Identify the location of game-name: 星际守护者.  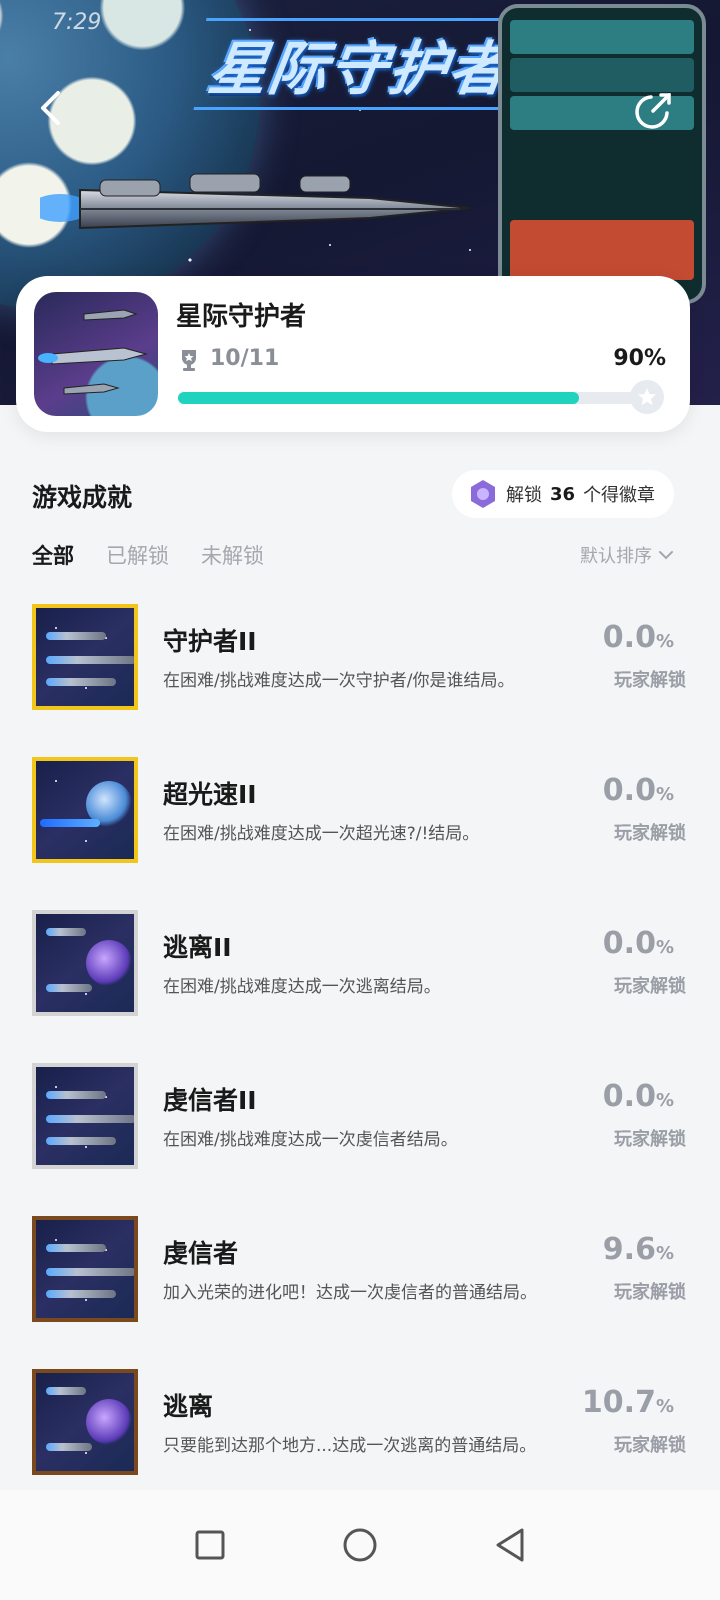
(241, 317).